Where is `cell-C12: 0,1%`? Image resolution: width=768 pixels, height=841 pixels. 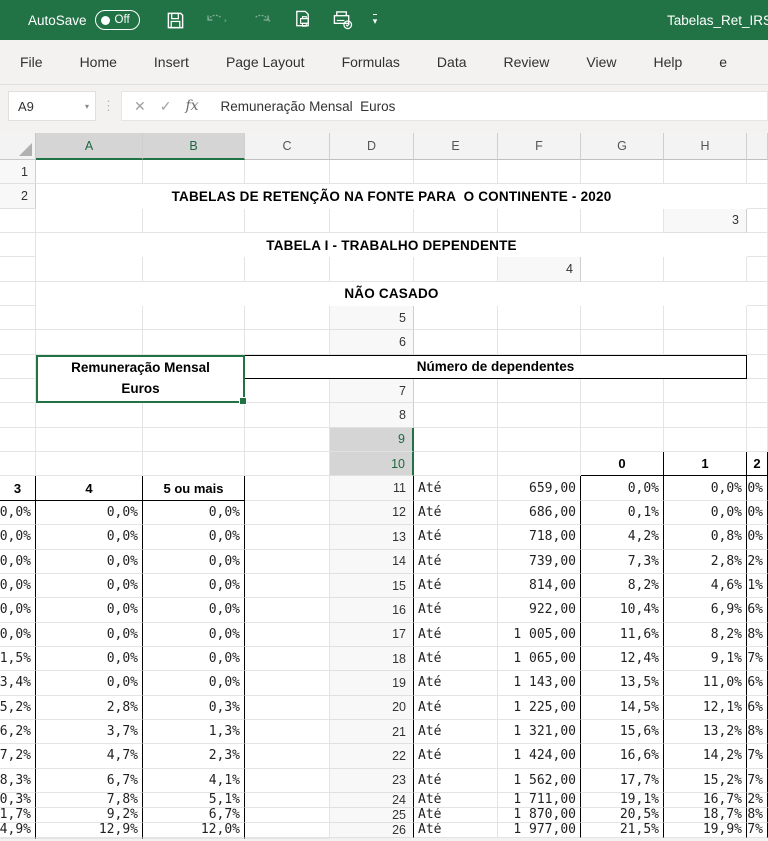 cell-C12: 0,1% is located at coordinates (622, 513).